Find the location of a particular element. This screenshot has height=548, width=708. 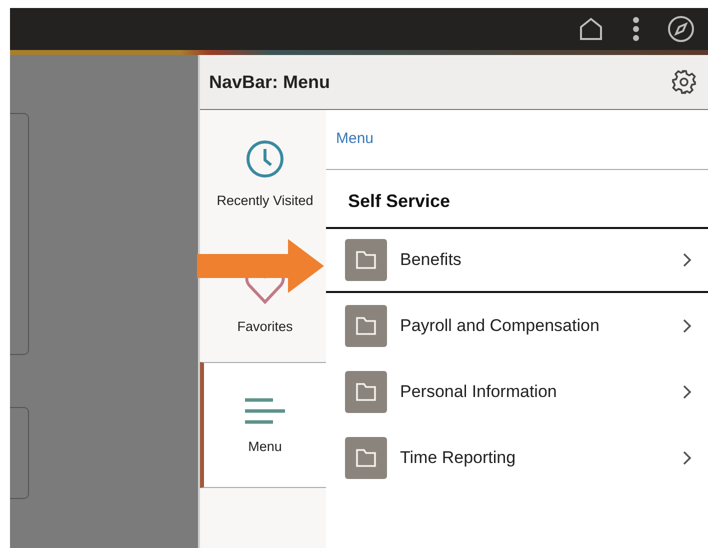

tab-label: Recently Visited is located at coordinates (265, 200).